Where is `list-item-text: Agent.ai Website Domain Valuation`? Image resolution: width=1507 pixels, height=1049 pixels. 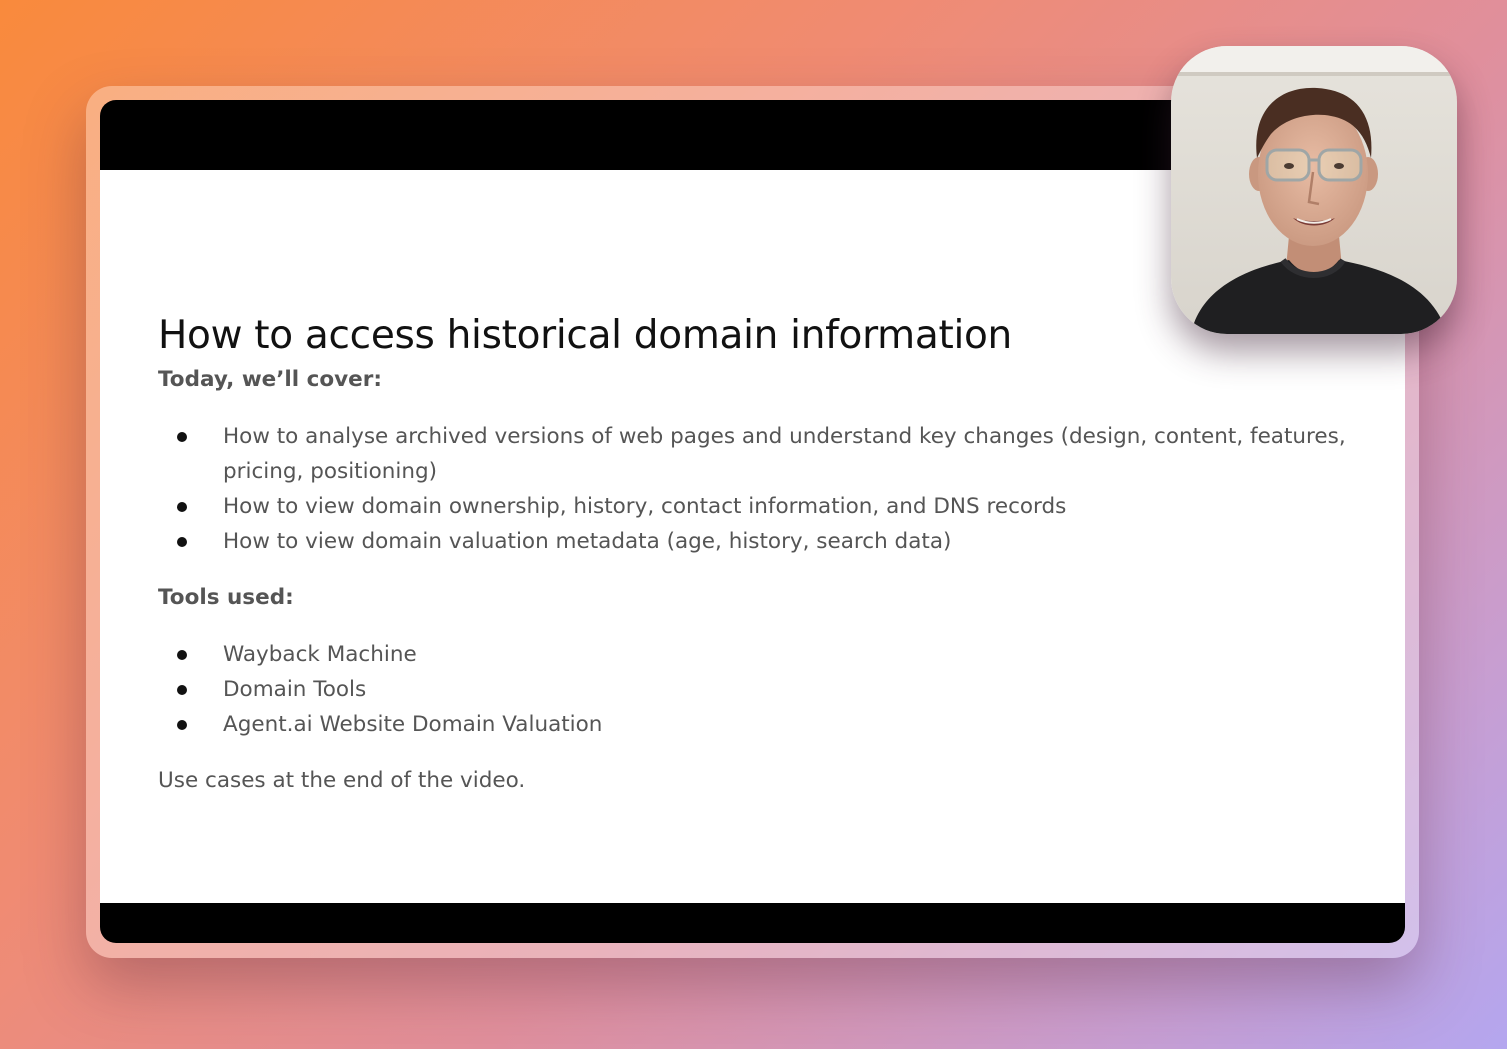 list-item-text: Agent.ai Website Domain Valuation is located at coordinates (413, 724).